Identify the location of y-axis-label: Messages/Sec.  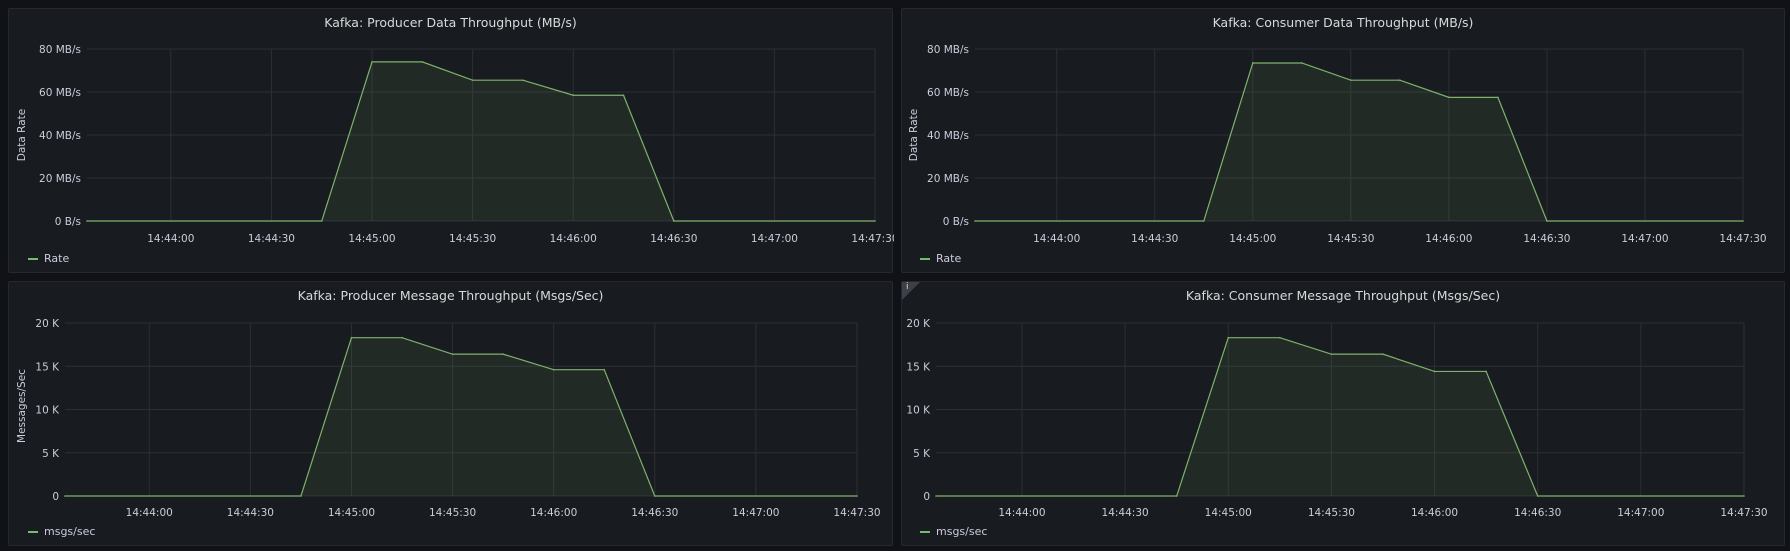
(22, 406).